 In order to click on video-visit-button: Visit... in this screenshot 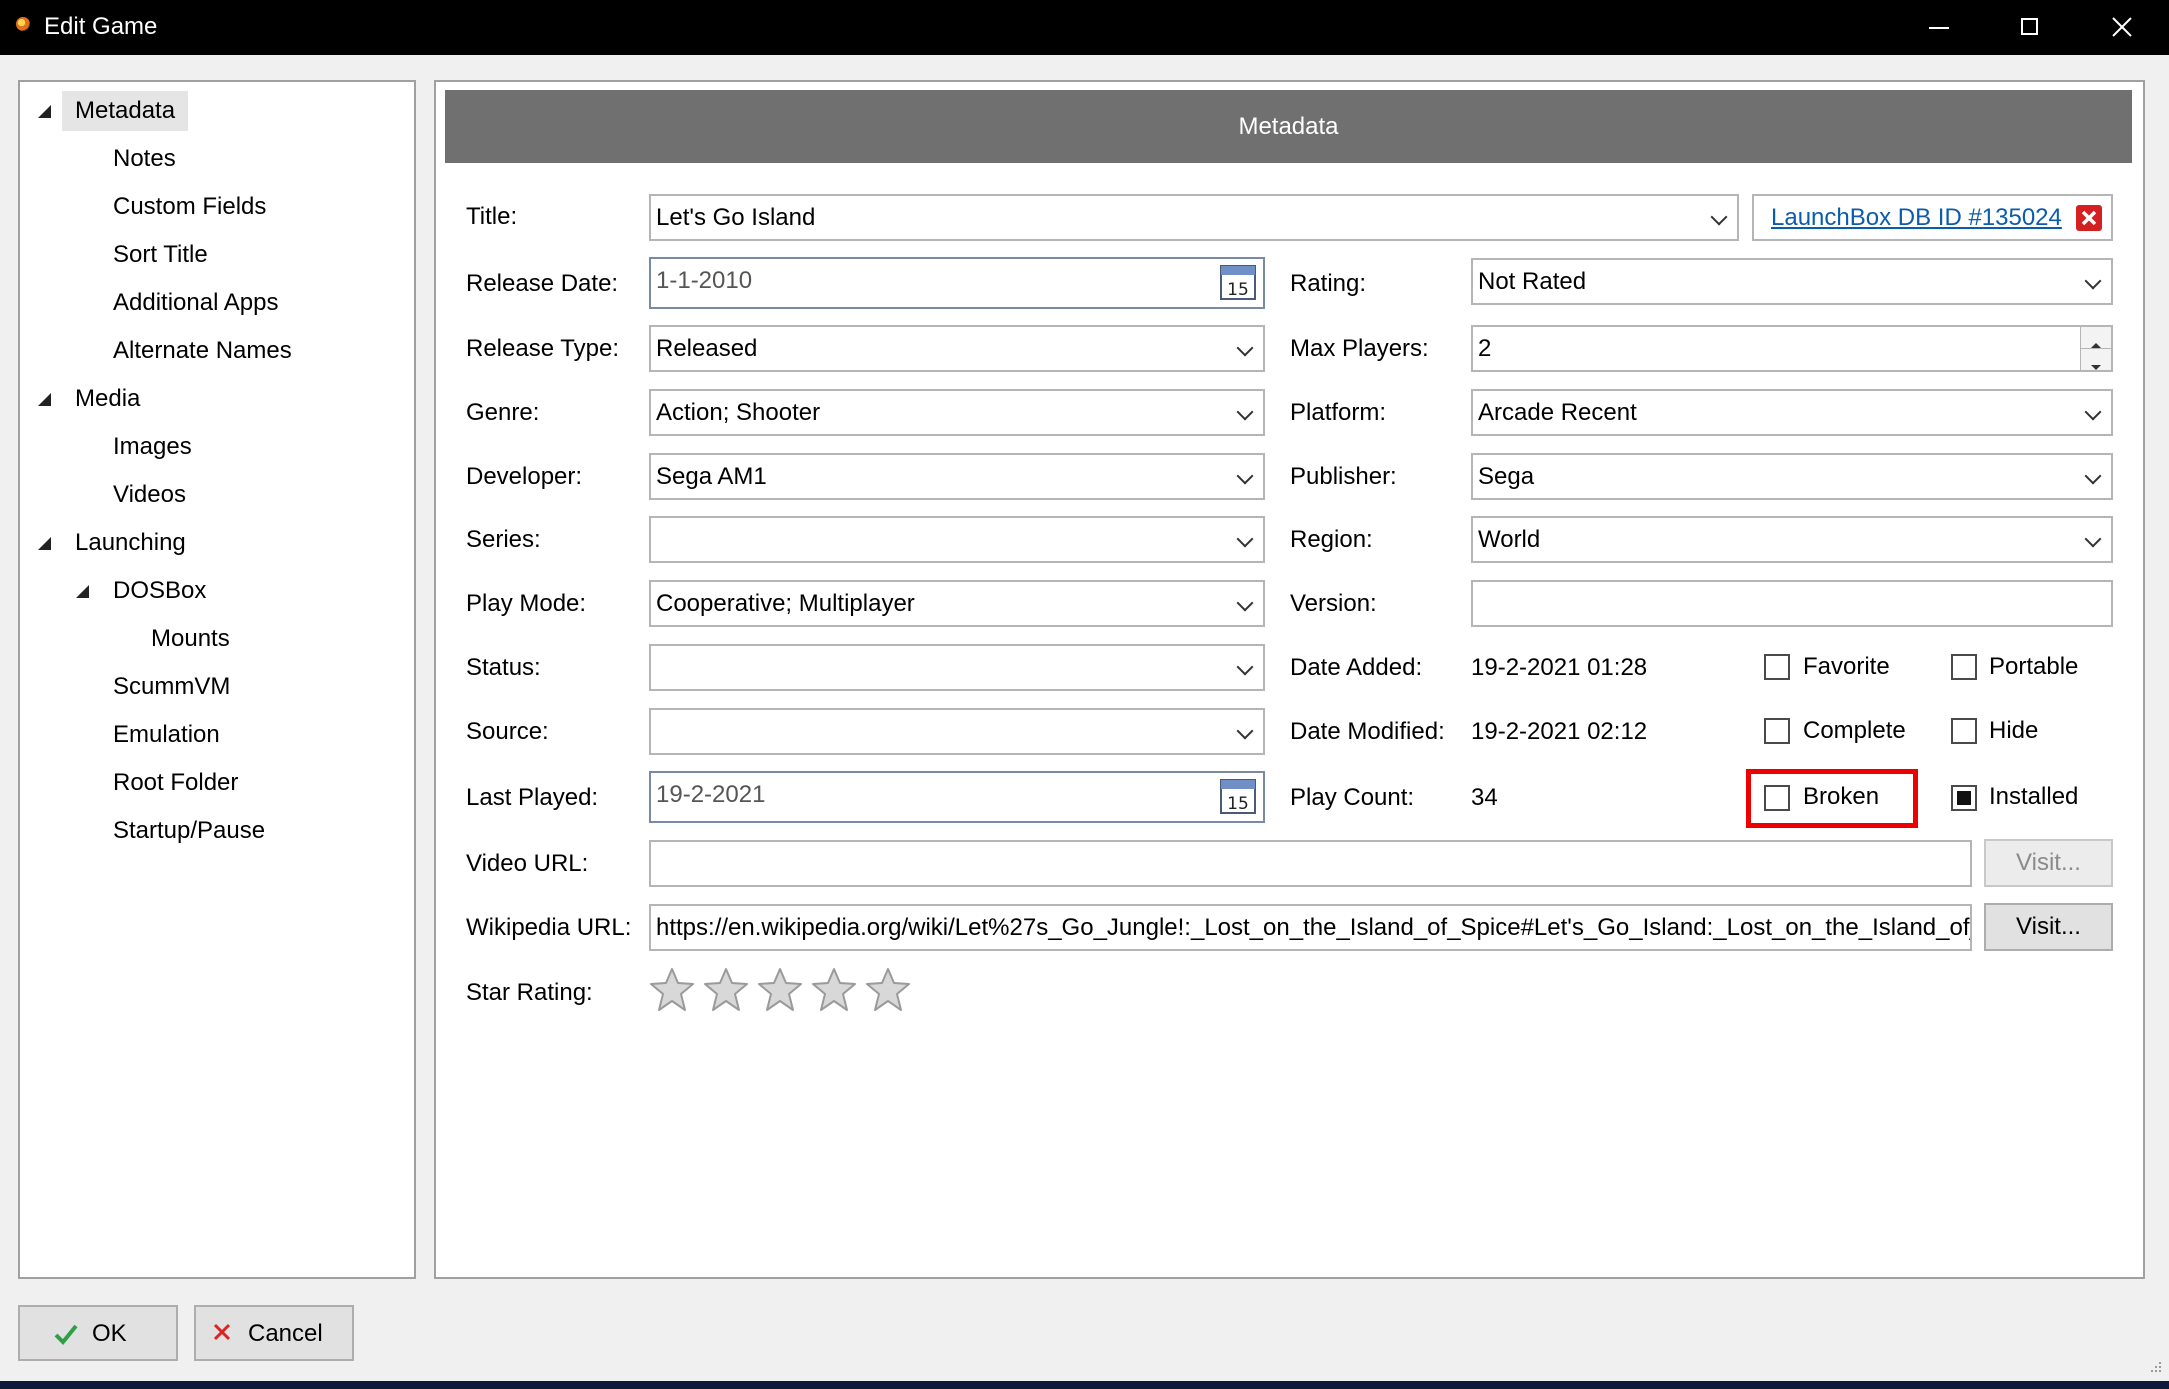, I will do `click(2048, 863)`.